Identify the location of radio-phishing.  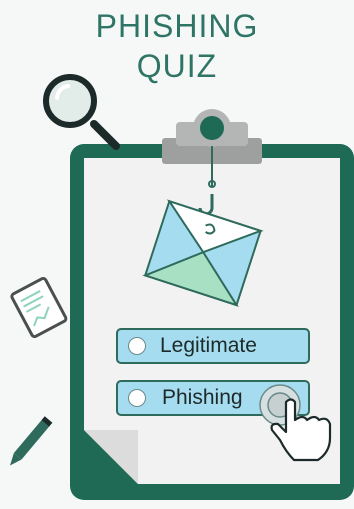
(137, 398).